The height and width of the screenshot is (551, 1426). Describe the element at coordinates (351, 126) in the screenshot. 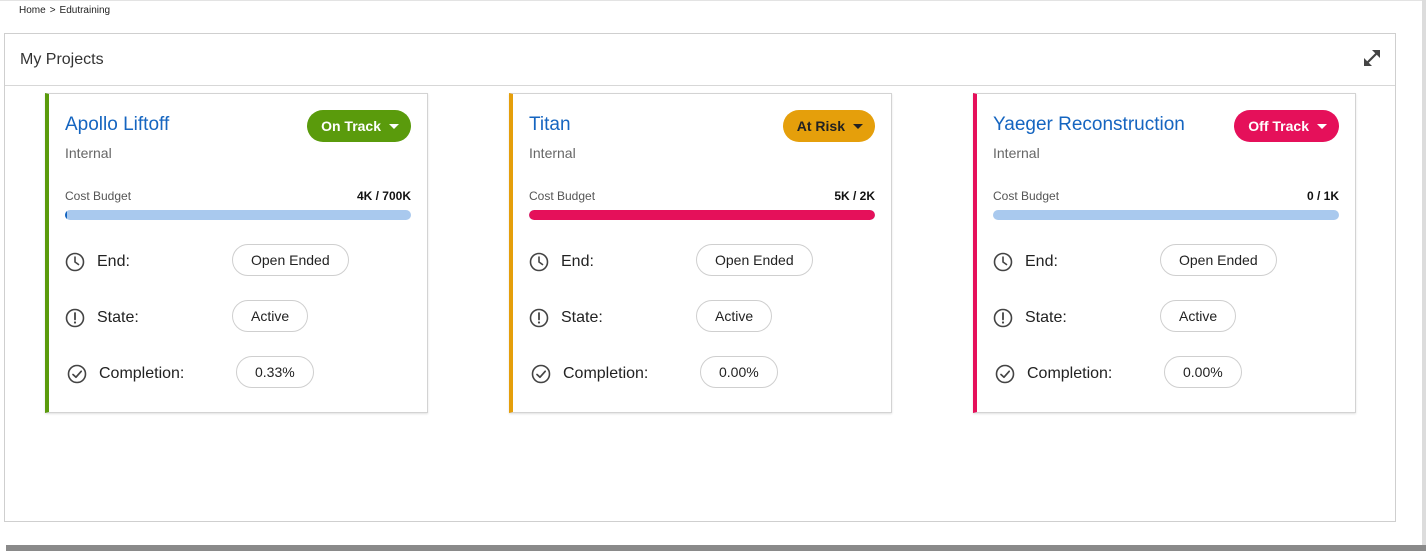

I see `status-label: On Track` at that location.